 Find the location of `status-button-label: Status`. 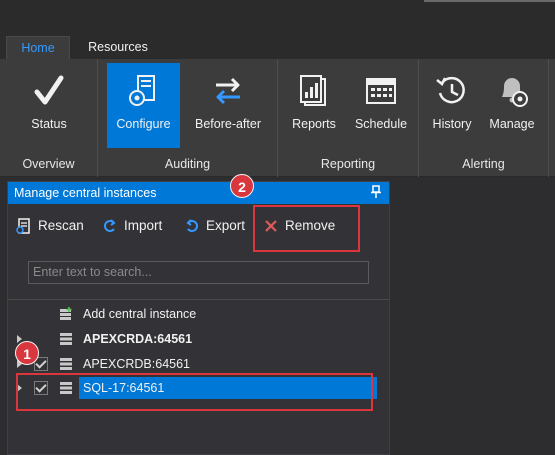

status-button-label: Status is located at coordinates (49, 124).